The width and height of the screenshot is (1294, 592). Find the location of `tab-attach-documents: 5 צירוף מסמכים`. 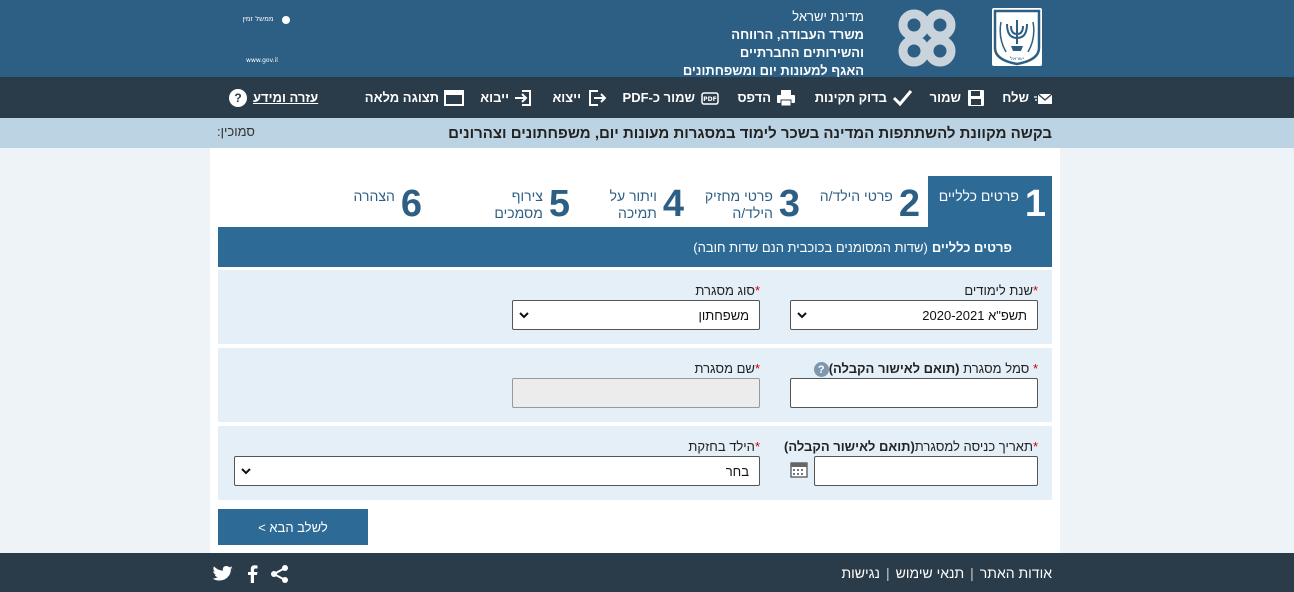

tab-attach-documents: 5 צירוף מסמכים is located at coordinates (521, 201).